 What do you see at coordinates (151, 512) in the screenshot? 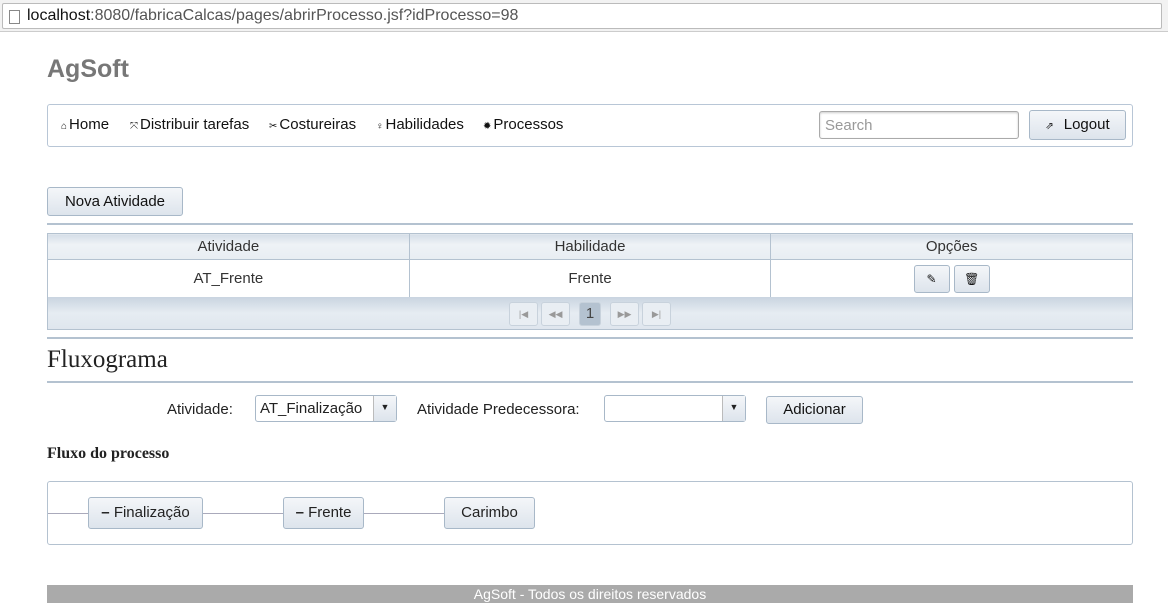
I see `node-label: Finalização` at bounding box center [151, 512].